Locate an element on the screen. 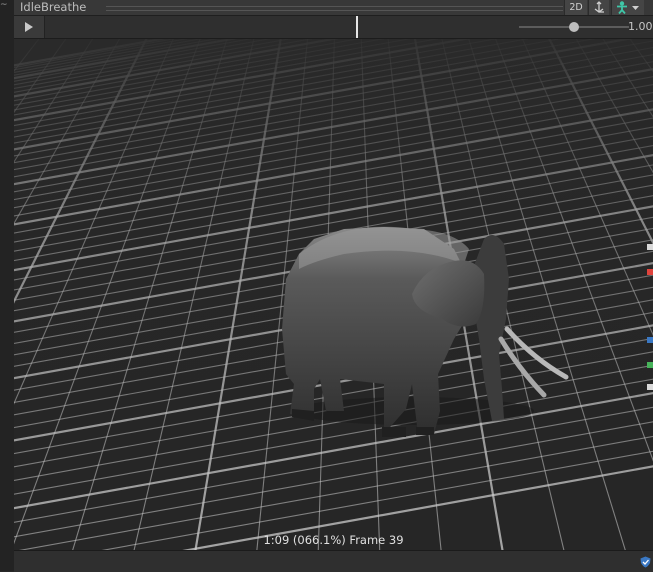  playhead-marker is located at coordinates (357, 27).